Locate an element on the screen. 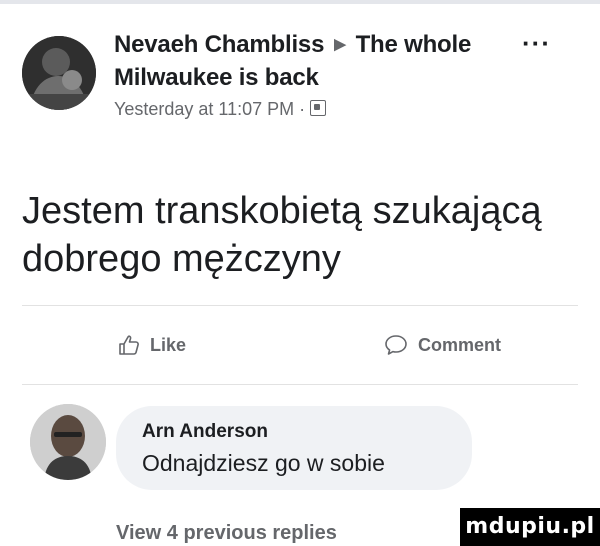 The height and width of the screenshot is (546, 600). commenter-name: Arn Anderson is located at coordinates (307, 432).